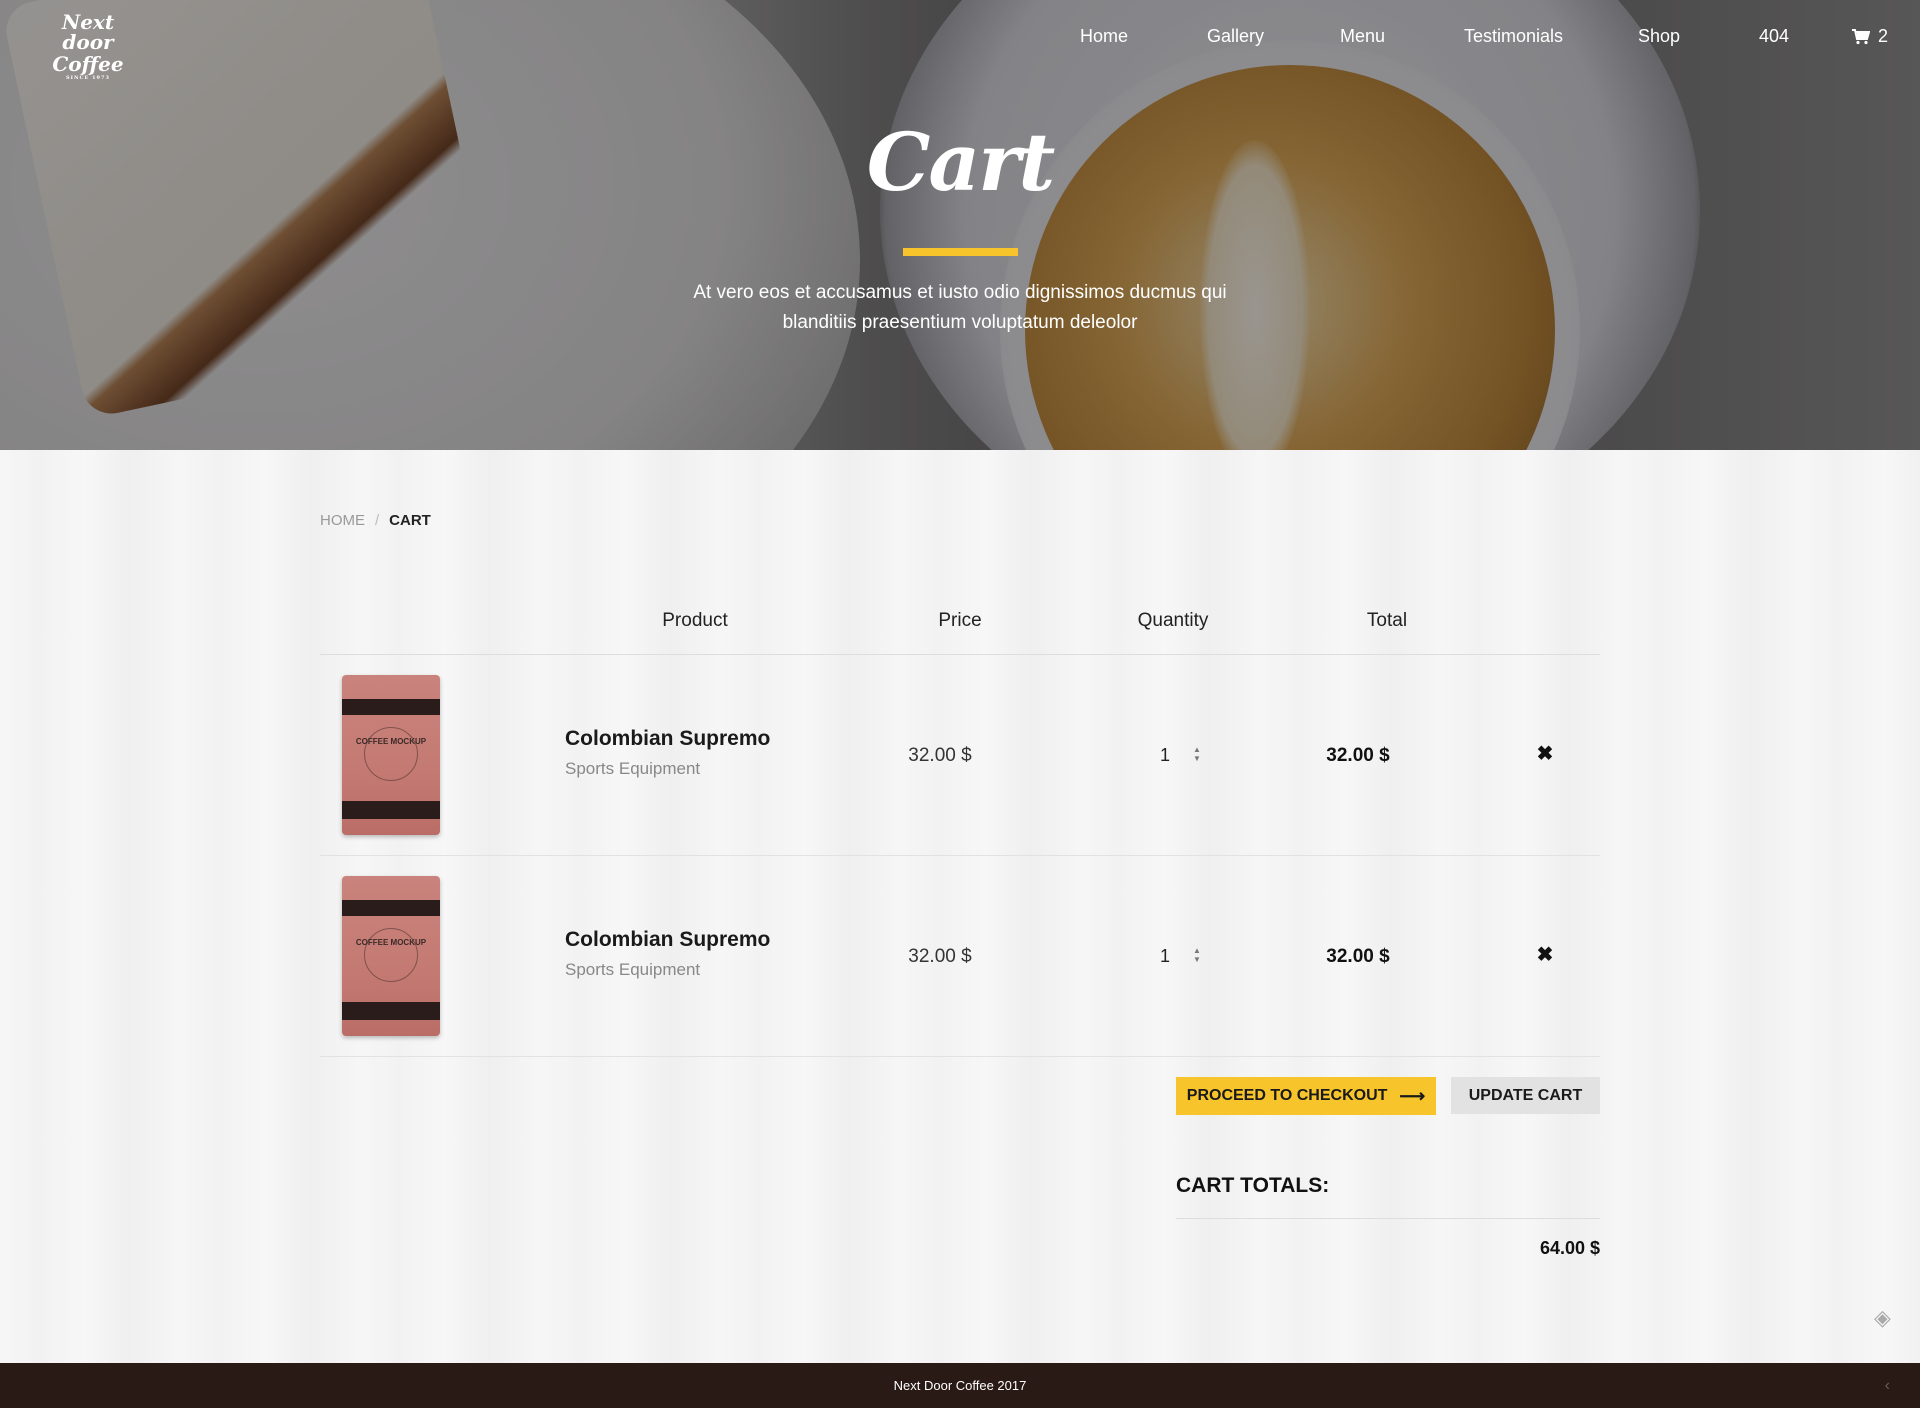  What do you see at coordinates (1861, 36) in the screenshot?
I see `shopping-cart-icon` at bounding box center [1861, 36].